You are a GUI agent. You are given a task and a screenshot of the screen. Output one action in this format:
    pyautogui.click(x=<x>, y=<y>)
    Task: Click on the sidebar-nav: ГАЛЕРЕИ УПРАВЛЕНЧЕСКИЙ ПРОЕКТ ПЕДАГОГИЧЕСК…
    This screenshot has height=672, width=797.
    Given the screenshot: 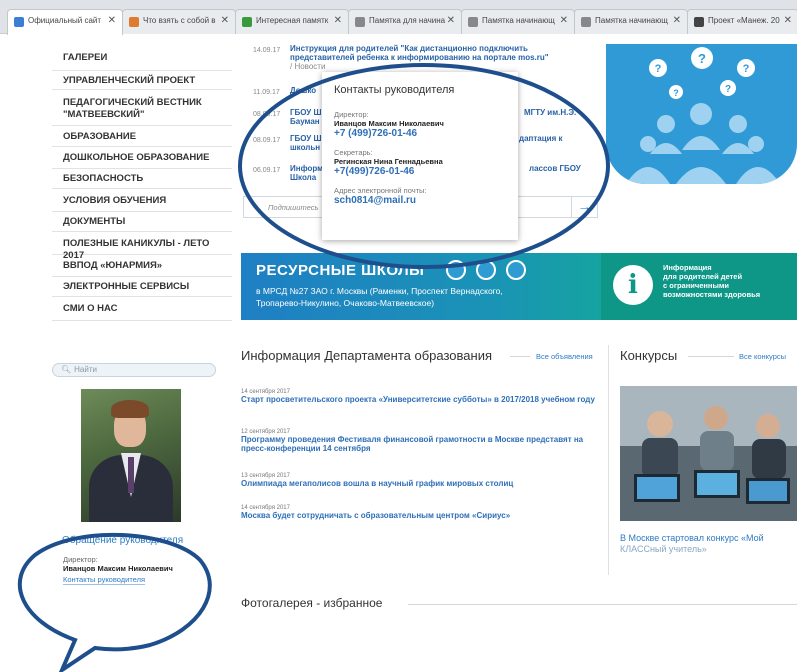 What is the action you would take?
    pyautogui.click(x=142, y=182)
    